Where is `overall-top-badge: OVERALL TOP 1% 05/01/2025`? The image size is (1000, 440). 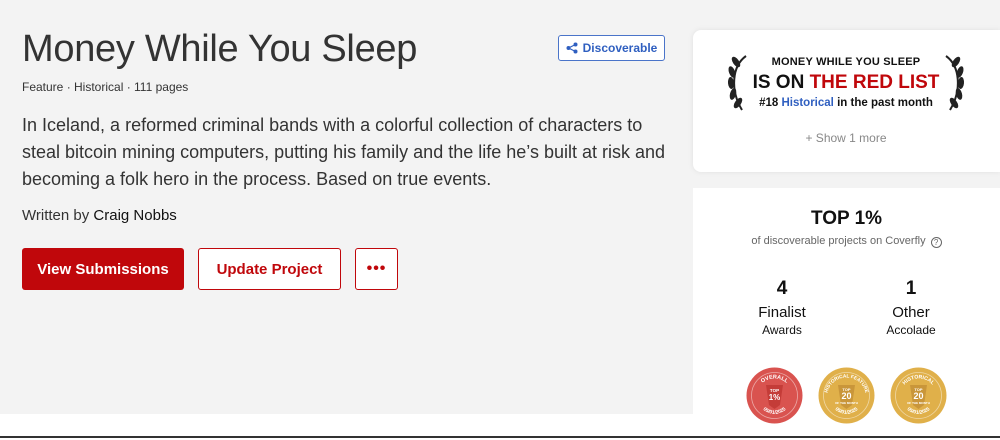 overall-top-badge: OVERALL TOP 1% 05/01/2025 is located at coordinates (774, 395).